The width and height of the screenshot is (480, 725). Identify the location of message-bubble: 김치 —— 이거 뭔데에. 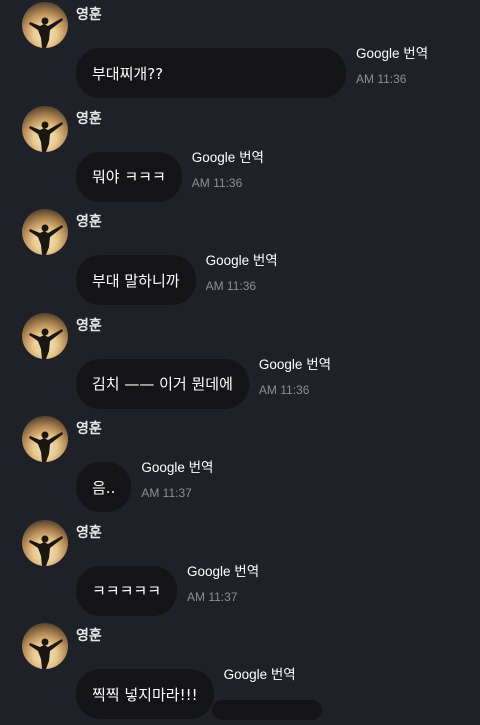
(162, 383).